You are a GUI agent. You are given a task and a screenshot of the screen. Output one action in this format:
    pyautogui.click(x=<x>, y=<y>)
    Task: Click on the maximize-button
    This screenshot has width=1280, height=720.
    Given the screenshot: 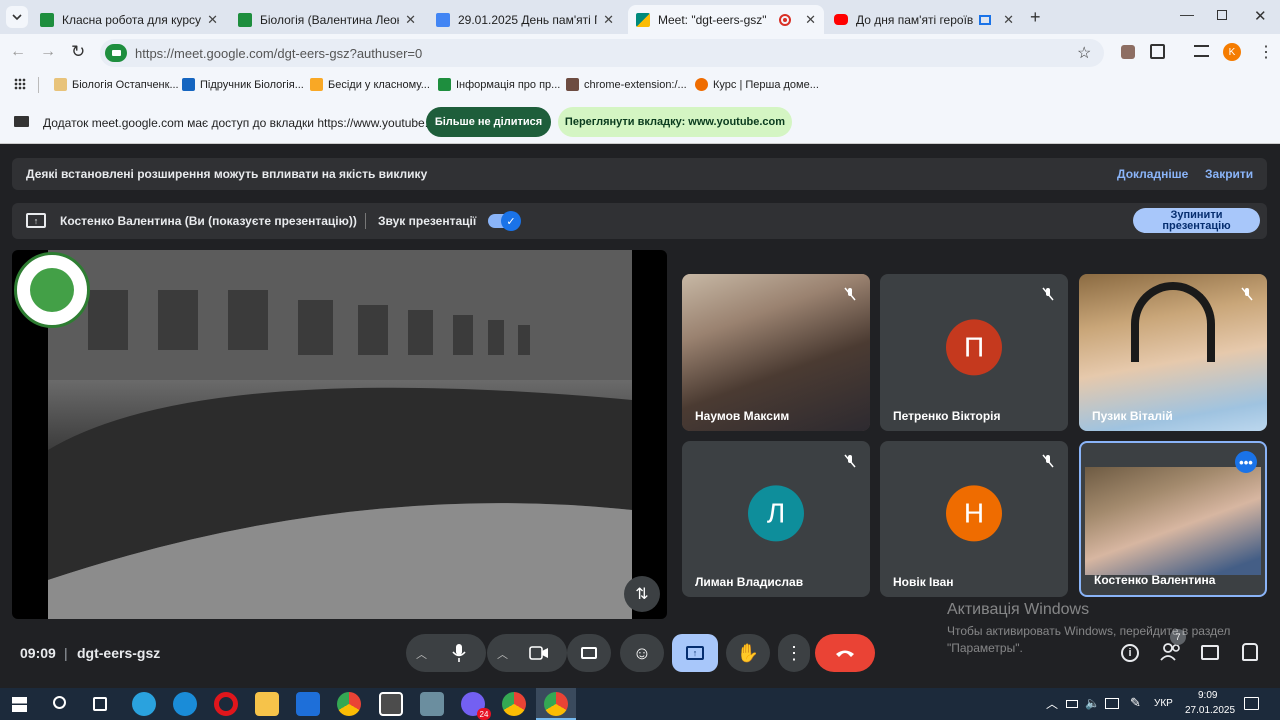 What is the action you would take?
    pyautogui.click(x=1222, y=15)
    